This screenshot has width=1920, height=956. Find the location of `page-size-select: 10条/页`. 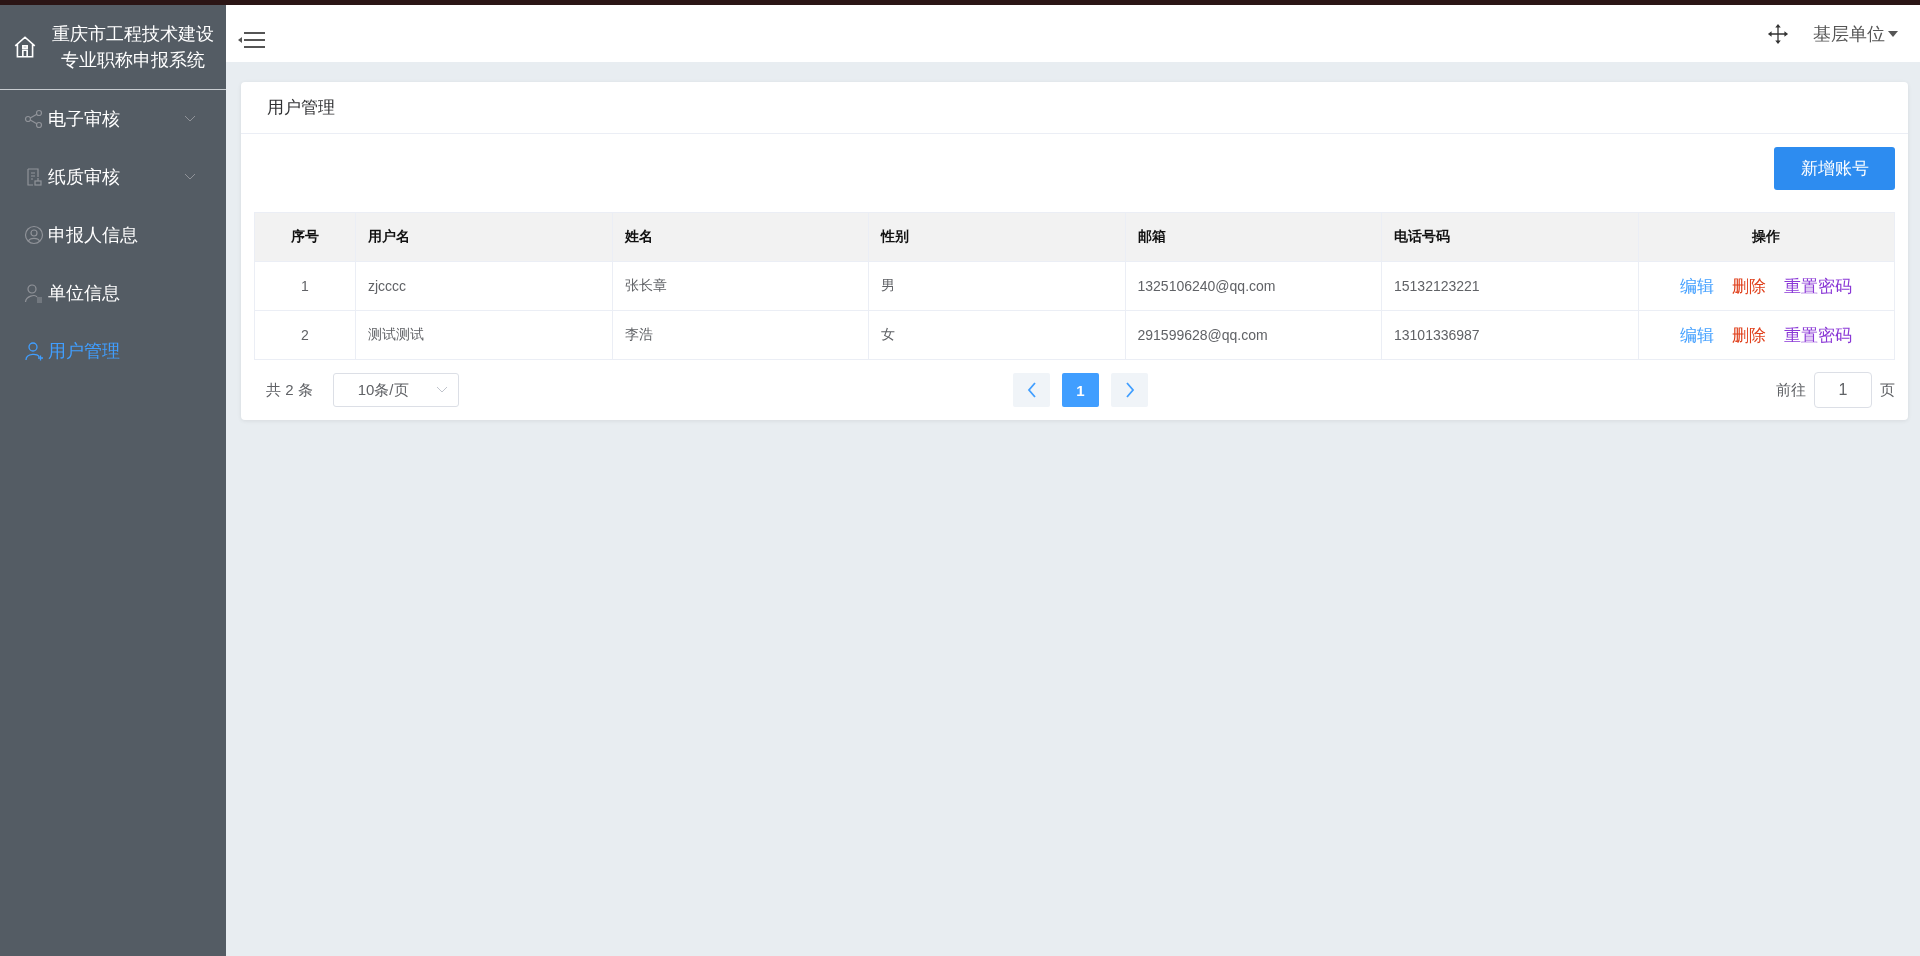

page-size-select: 10条/页 is located at coordinates (395, 390).